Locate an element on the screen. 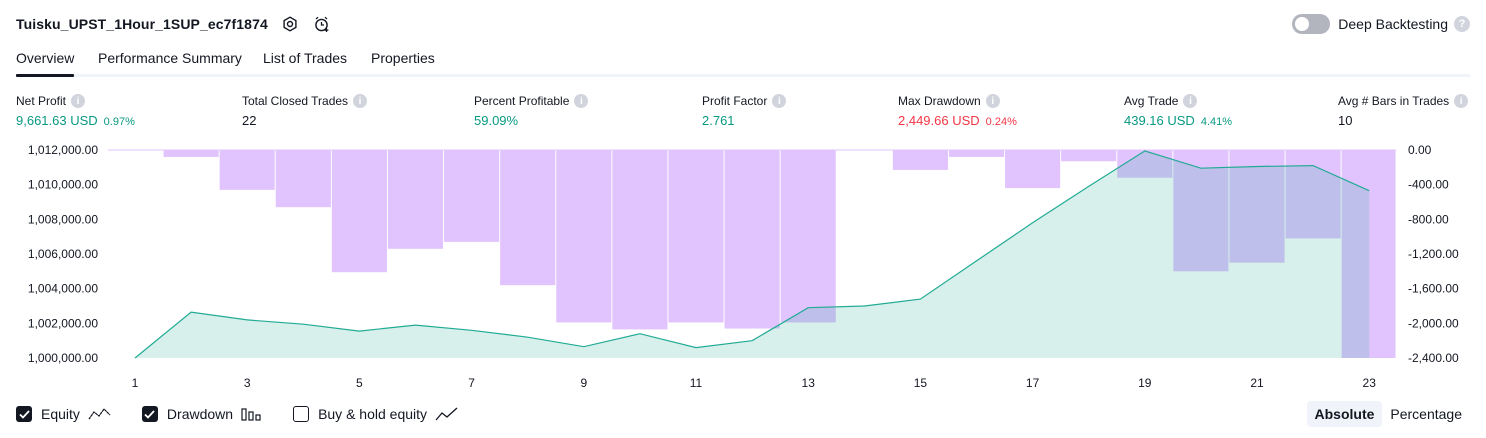  drawdown-bars-icon is located at coordinates (251, 414).